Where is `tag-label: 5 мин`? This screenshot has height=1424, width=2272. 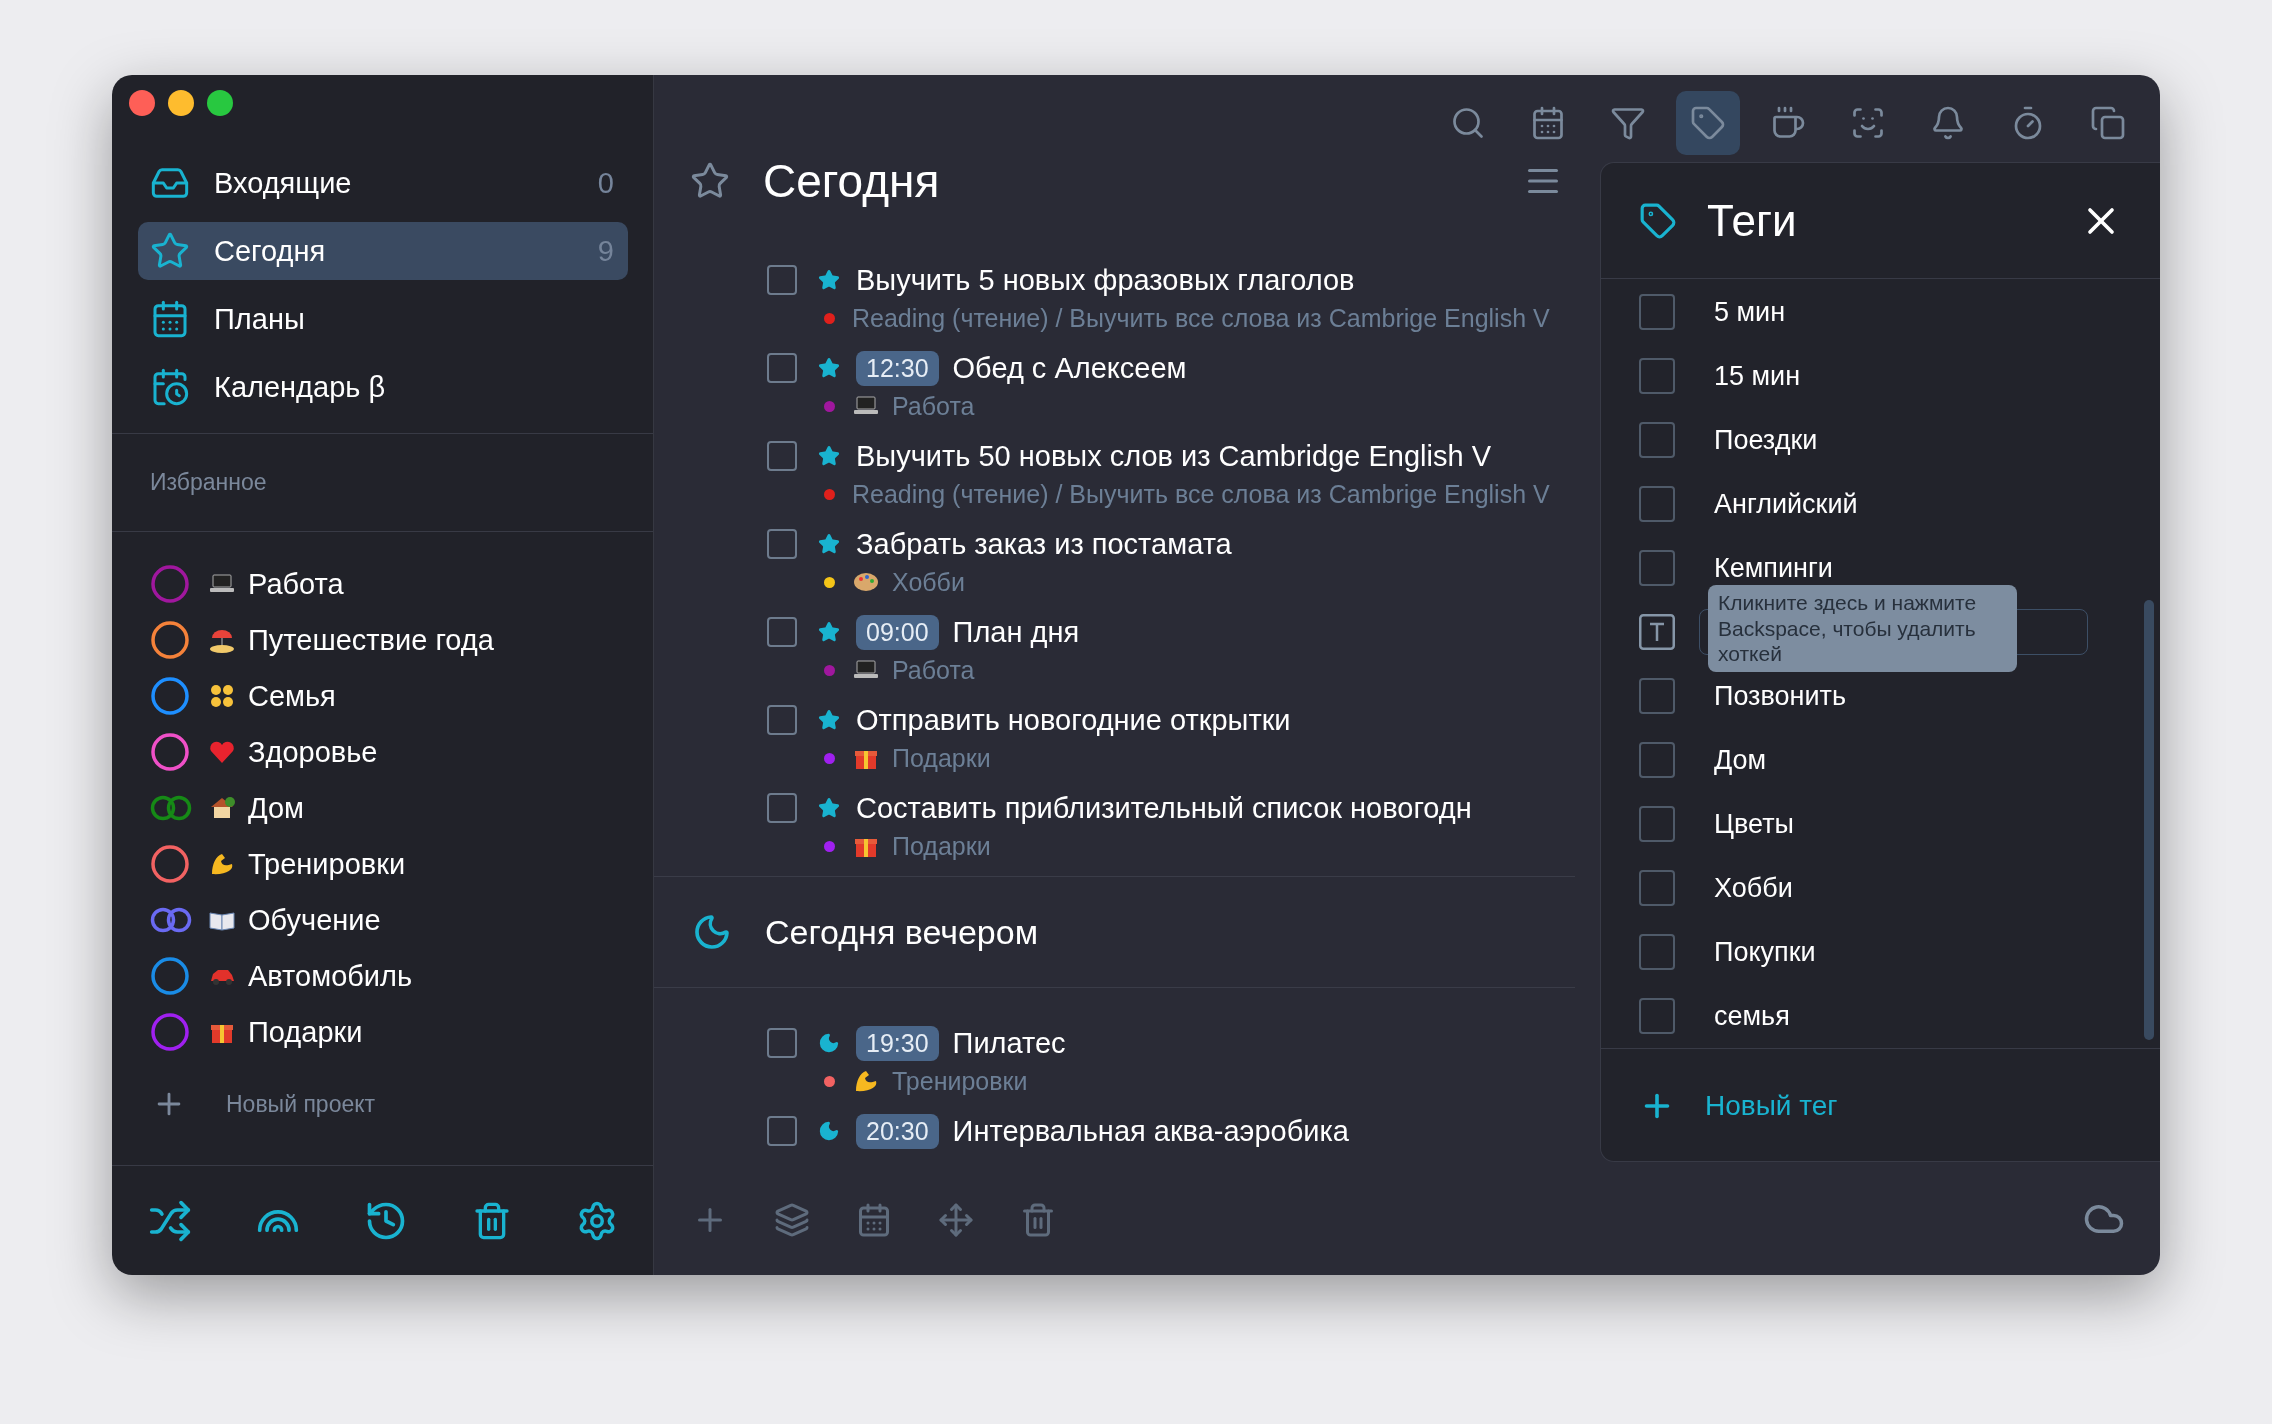
tag-label: 5 мин is located at coordinates (1750, 312).